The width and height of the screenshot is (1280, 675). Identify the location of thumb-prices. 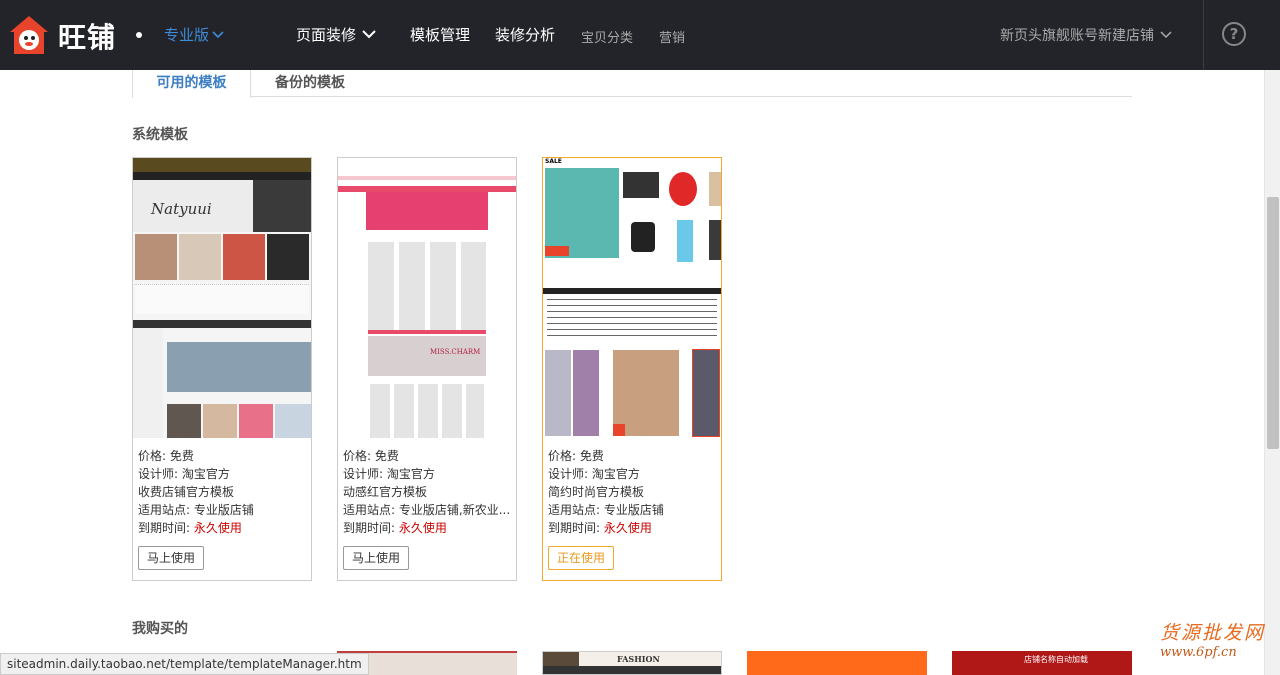
(222, 299).